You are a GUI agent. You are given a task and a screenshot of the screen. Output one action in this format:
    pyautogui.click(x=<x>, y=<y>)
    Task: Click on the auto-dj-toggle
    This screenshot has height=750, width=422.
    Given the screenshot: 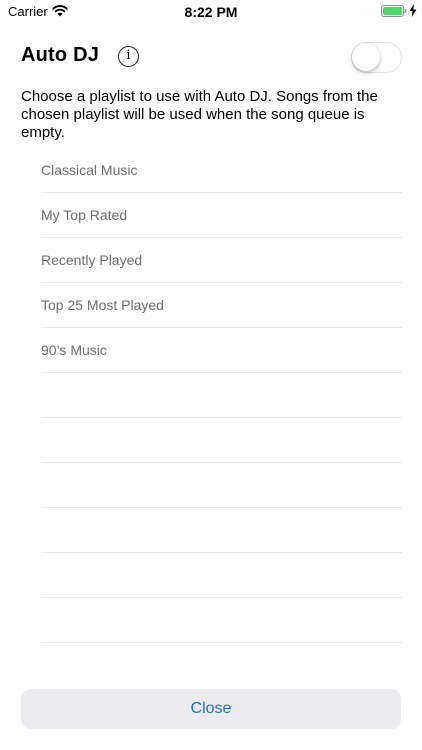 What is the action you would take?
    pyautogui.click(x=376, y=57)
    